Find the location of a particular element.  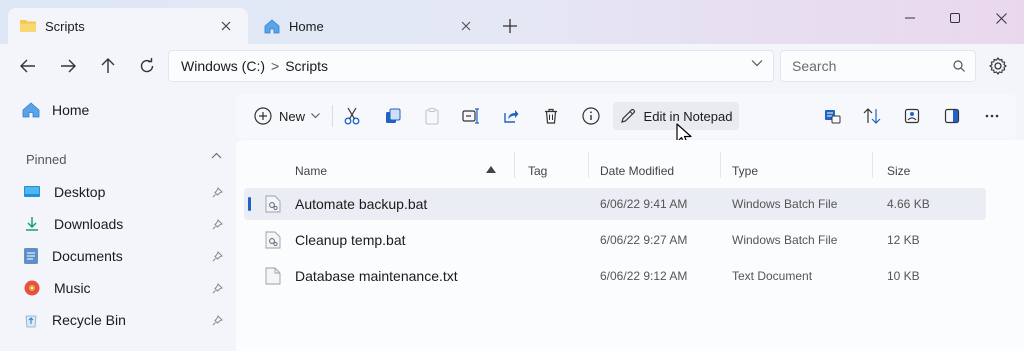

navigation-bar: Windows (C:) > Scripts is located at coordinates (512, 66).